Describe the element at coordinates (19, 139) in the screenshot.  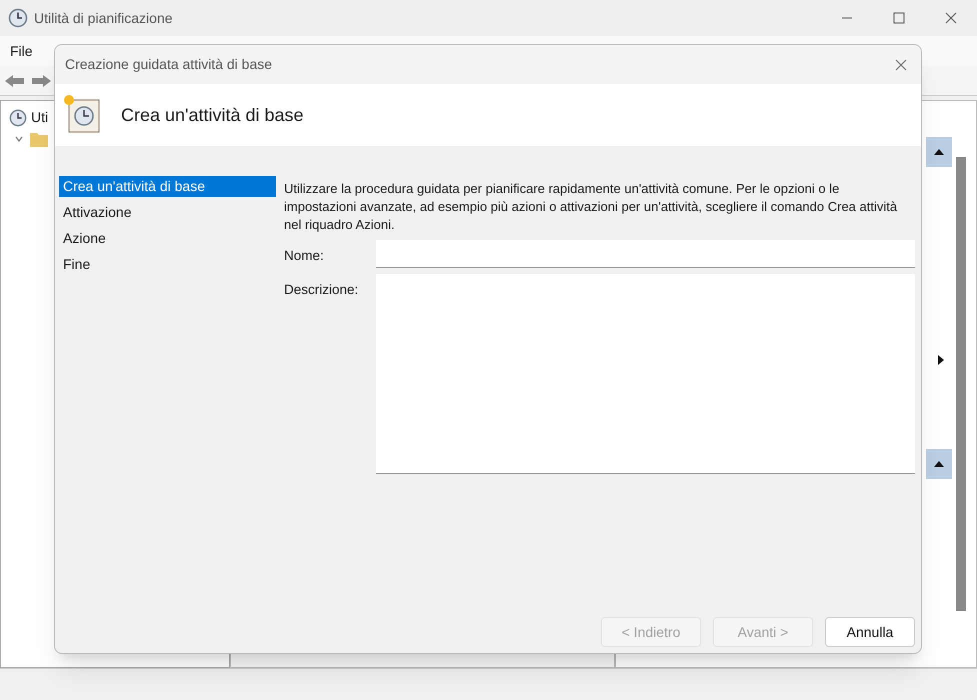
I see `chevron-icon` at that location.